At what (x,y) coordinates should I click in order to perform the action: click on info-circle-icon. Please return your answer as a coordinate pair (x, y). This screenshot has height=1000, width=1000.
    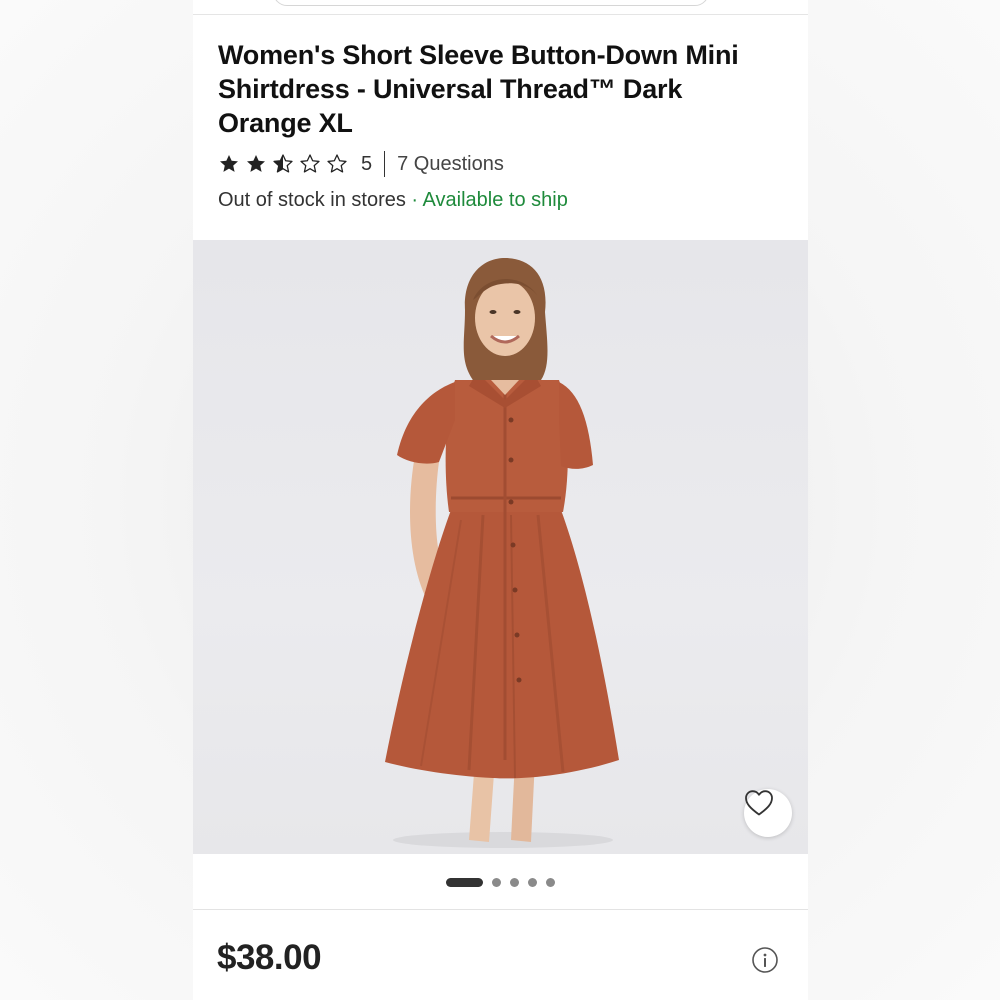
    Looking at the image, I should click on (765, 960).